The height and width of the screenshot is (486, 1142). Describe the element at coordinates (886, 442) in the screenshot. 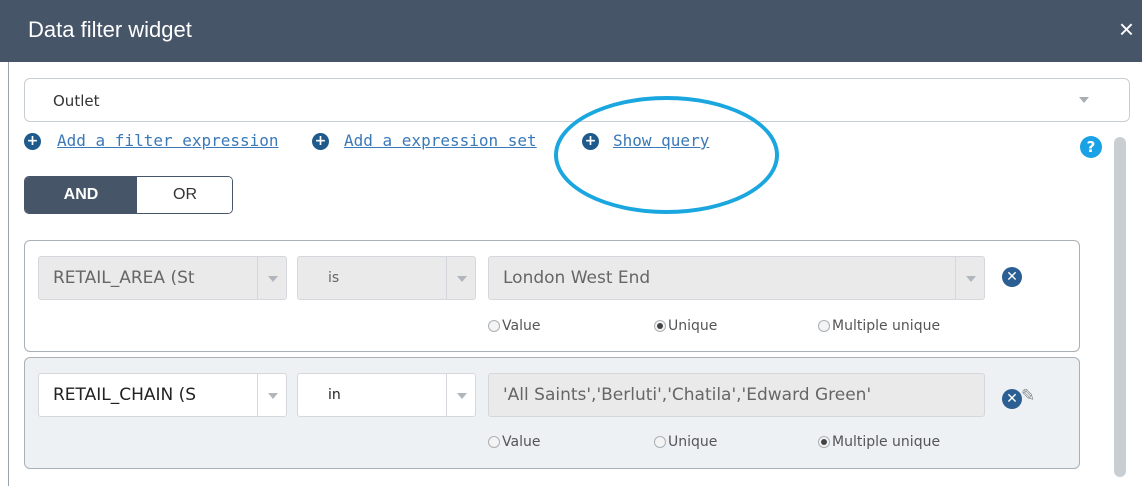

I see `radio-multiple-unique-2-label: Multiple unique` at that location.